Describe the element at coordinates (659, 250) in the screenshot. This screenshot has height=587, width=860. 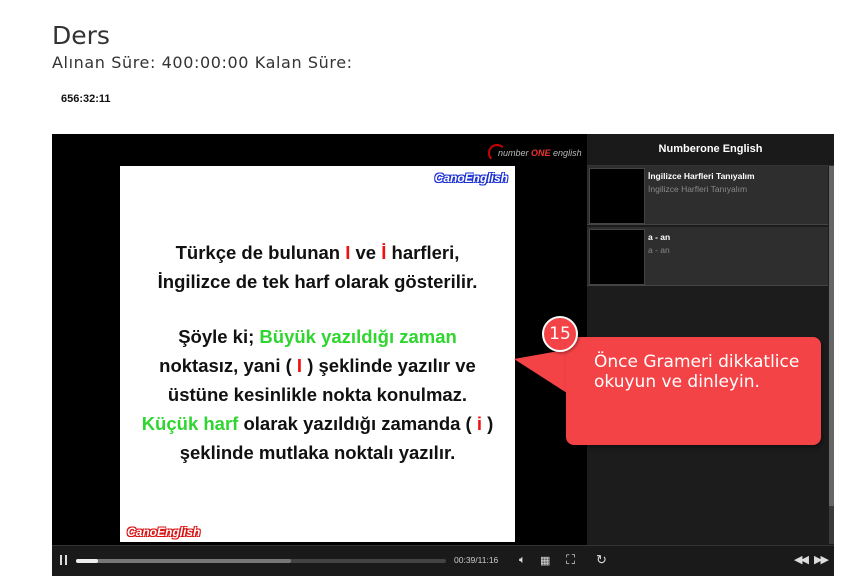
I see `playlist-item-desc: a - an` at that location.